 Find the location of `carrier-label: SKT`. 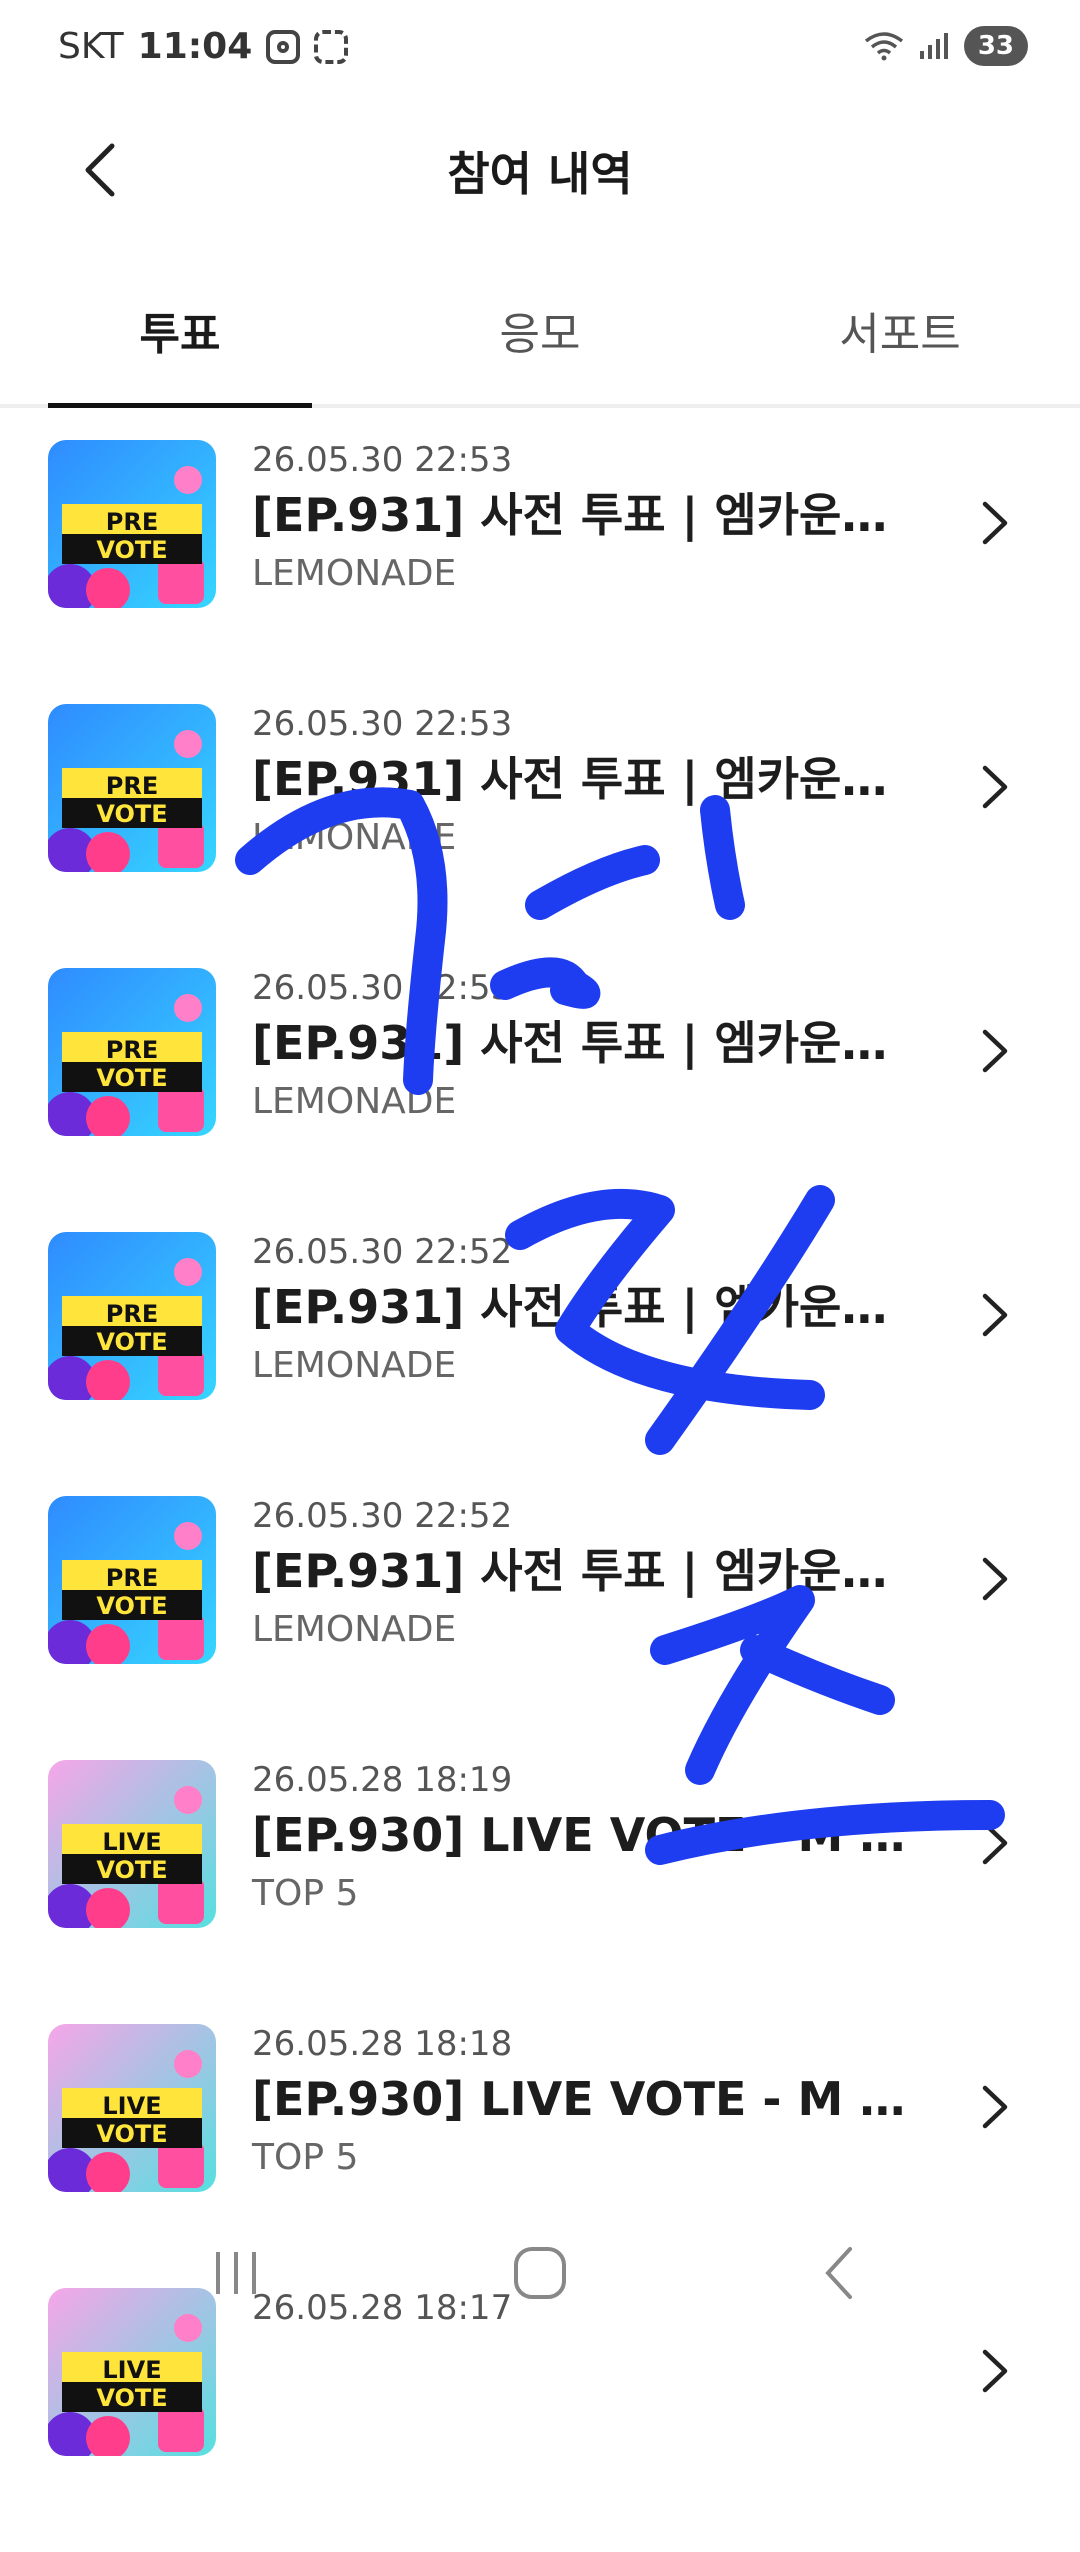

carrier-label: SKT is located at coordinates (91, 46).